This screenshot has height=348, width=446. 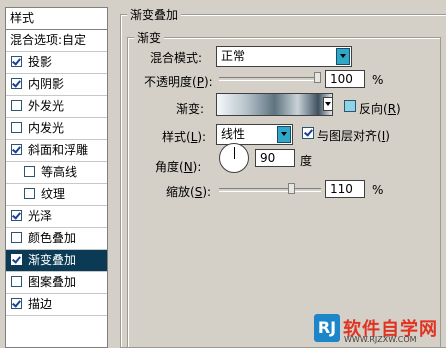 What do you see at coordinates (178, 82) in the screenshot?
I see `opacity-label: 不透明度(P):` at bounding box center [178, 82].